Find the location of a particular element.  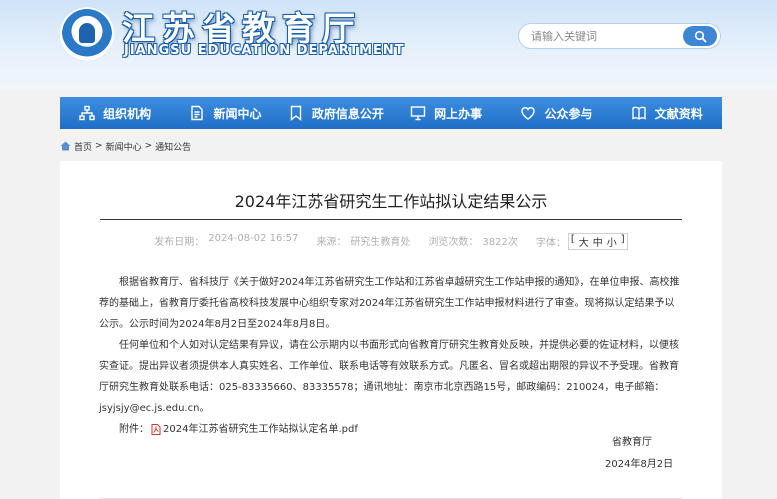

document-icon is located at coordinates (197, 113).